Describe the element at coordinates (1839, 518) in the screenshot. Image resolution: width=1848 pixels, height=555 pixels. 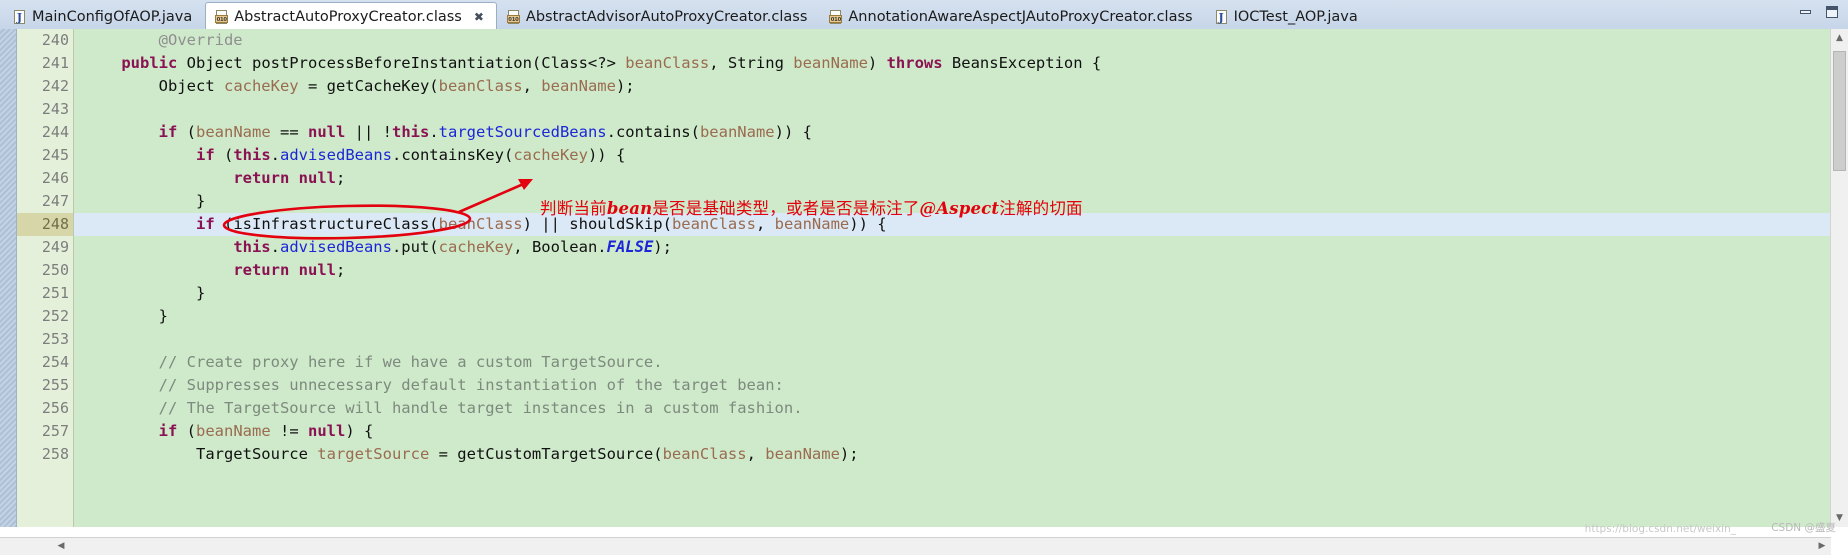
I see `scroll-down-icon: ▼` at that location.